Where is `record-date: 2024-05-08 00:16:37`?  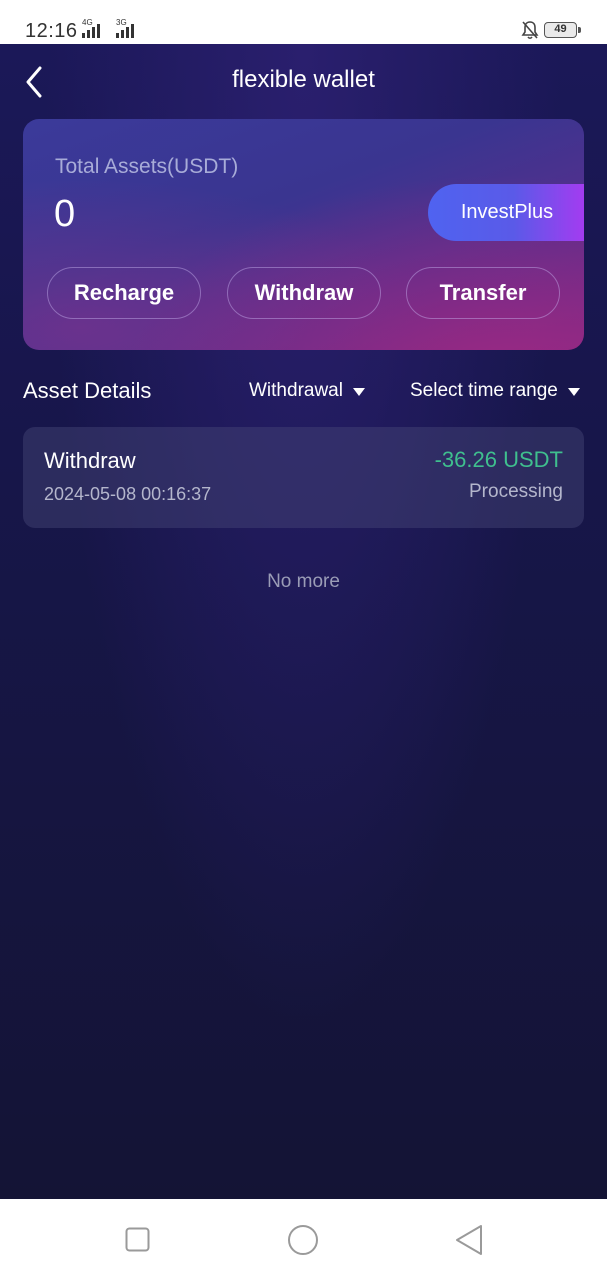 record-date: 2024-05-08 00:16:37 is located at coordinates (128, 494).